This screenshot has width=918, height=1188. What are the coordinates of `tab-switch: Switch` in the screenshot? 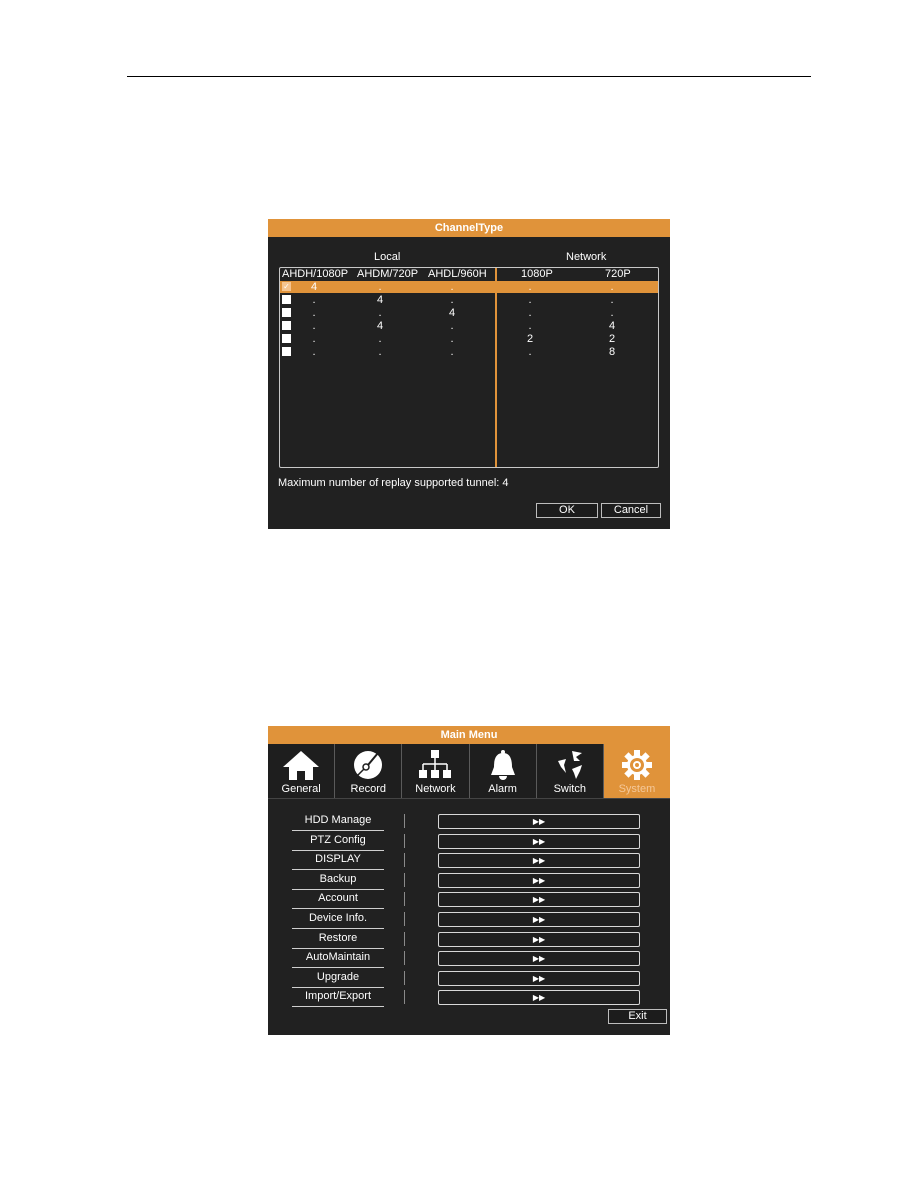 It's located at (570, 771).